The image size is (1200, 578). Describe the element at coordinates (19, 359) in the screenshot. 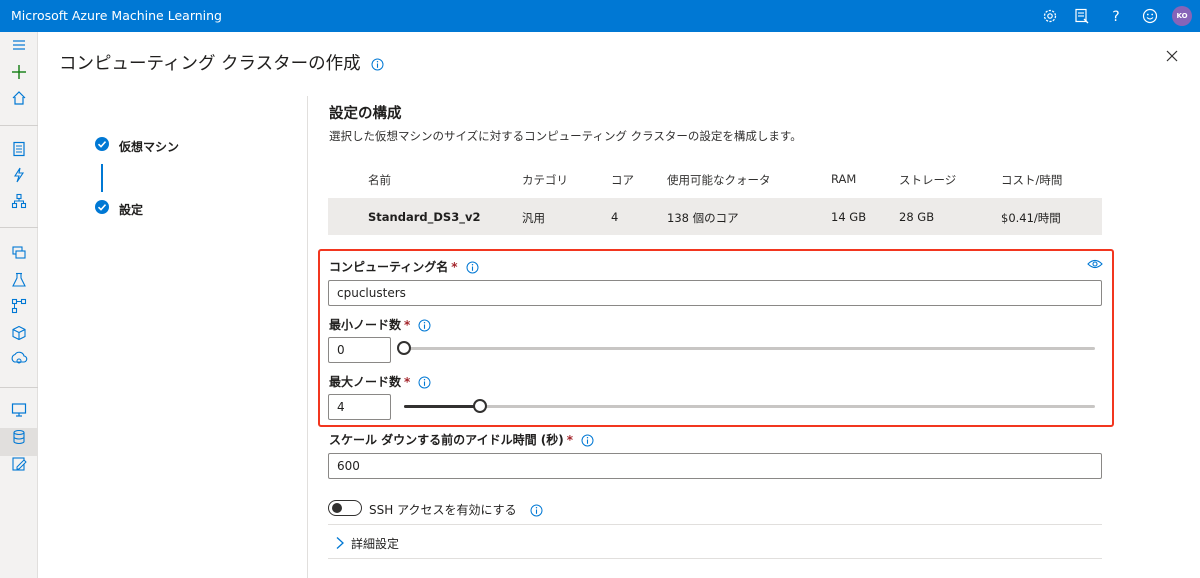

I see `endpoints-icon` at that location.